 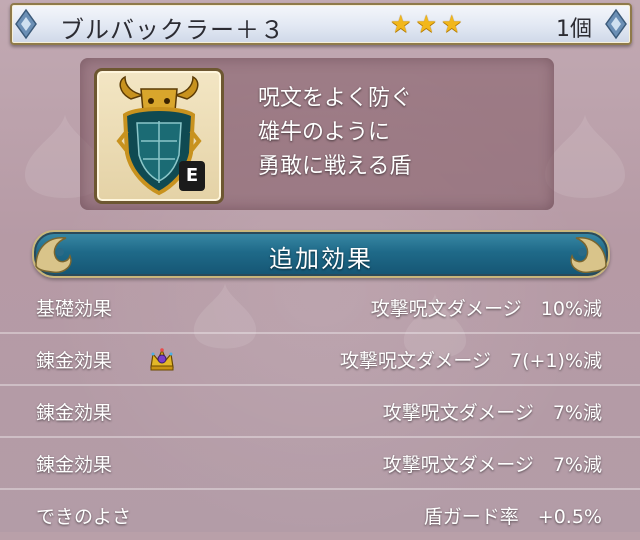 What do you see at coordinates (574, 29) in the screenshot?
I see `item-quantity: 1個` at bounding box center [574, 29].